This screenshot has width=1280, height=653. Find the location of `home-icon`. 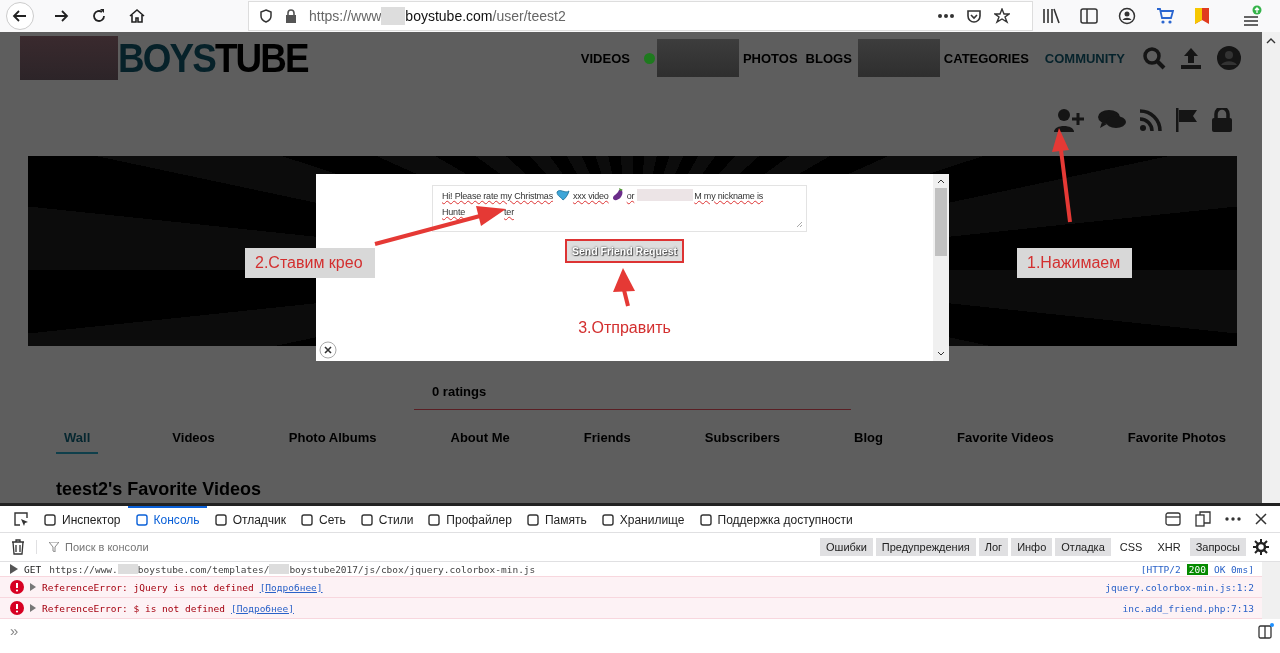

home-icon is located at coordinates (137, 16).